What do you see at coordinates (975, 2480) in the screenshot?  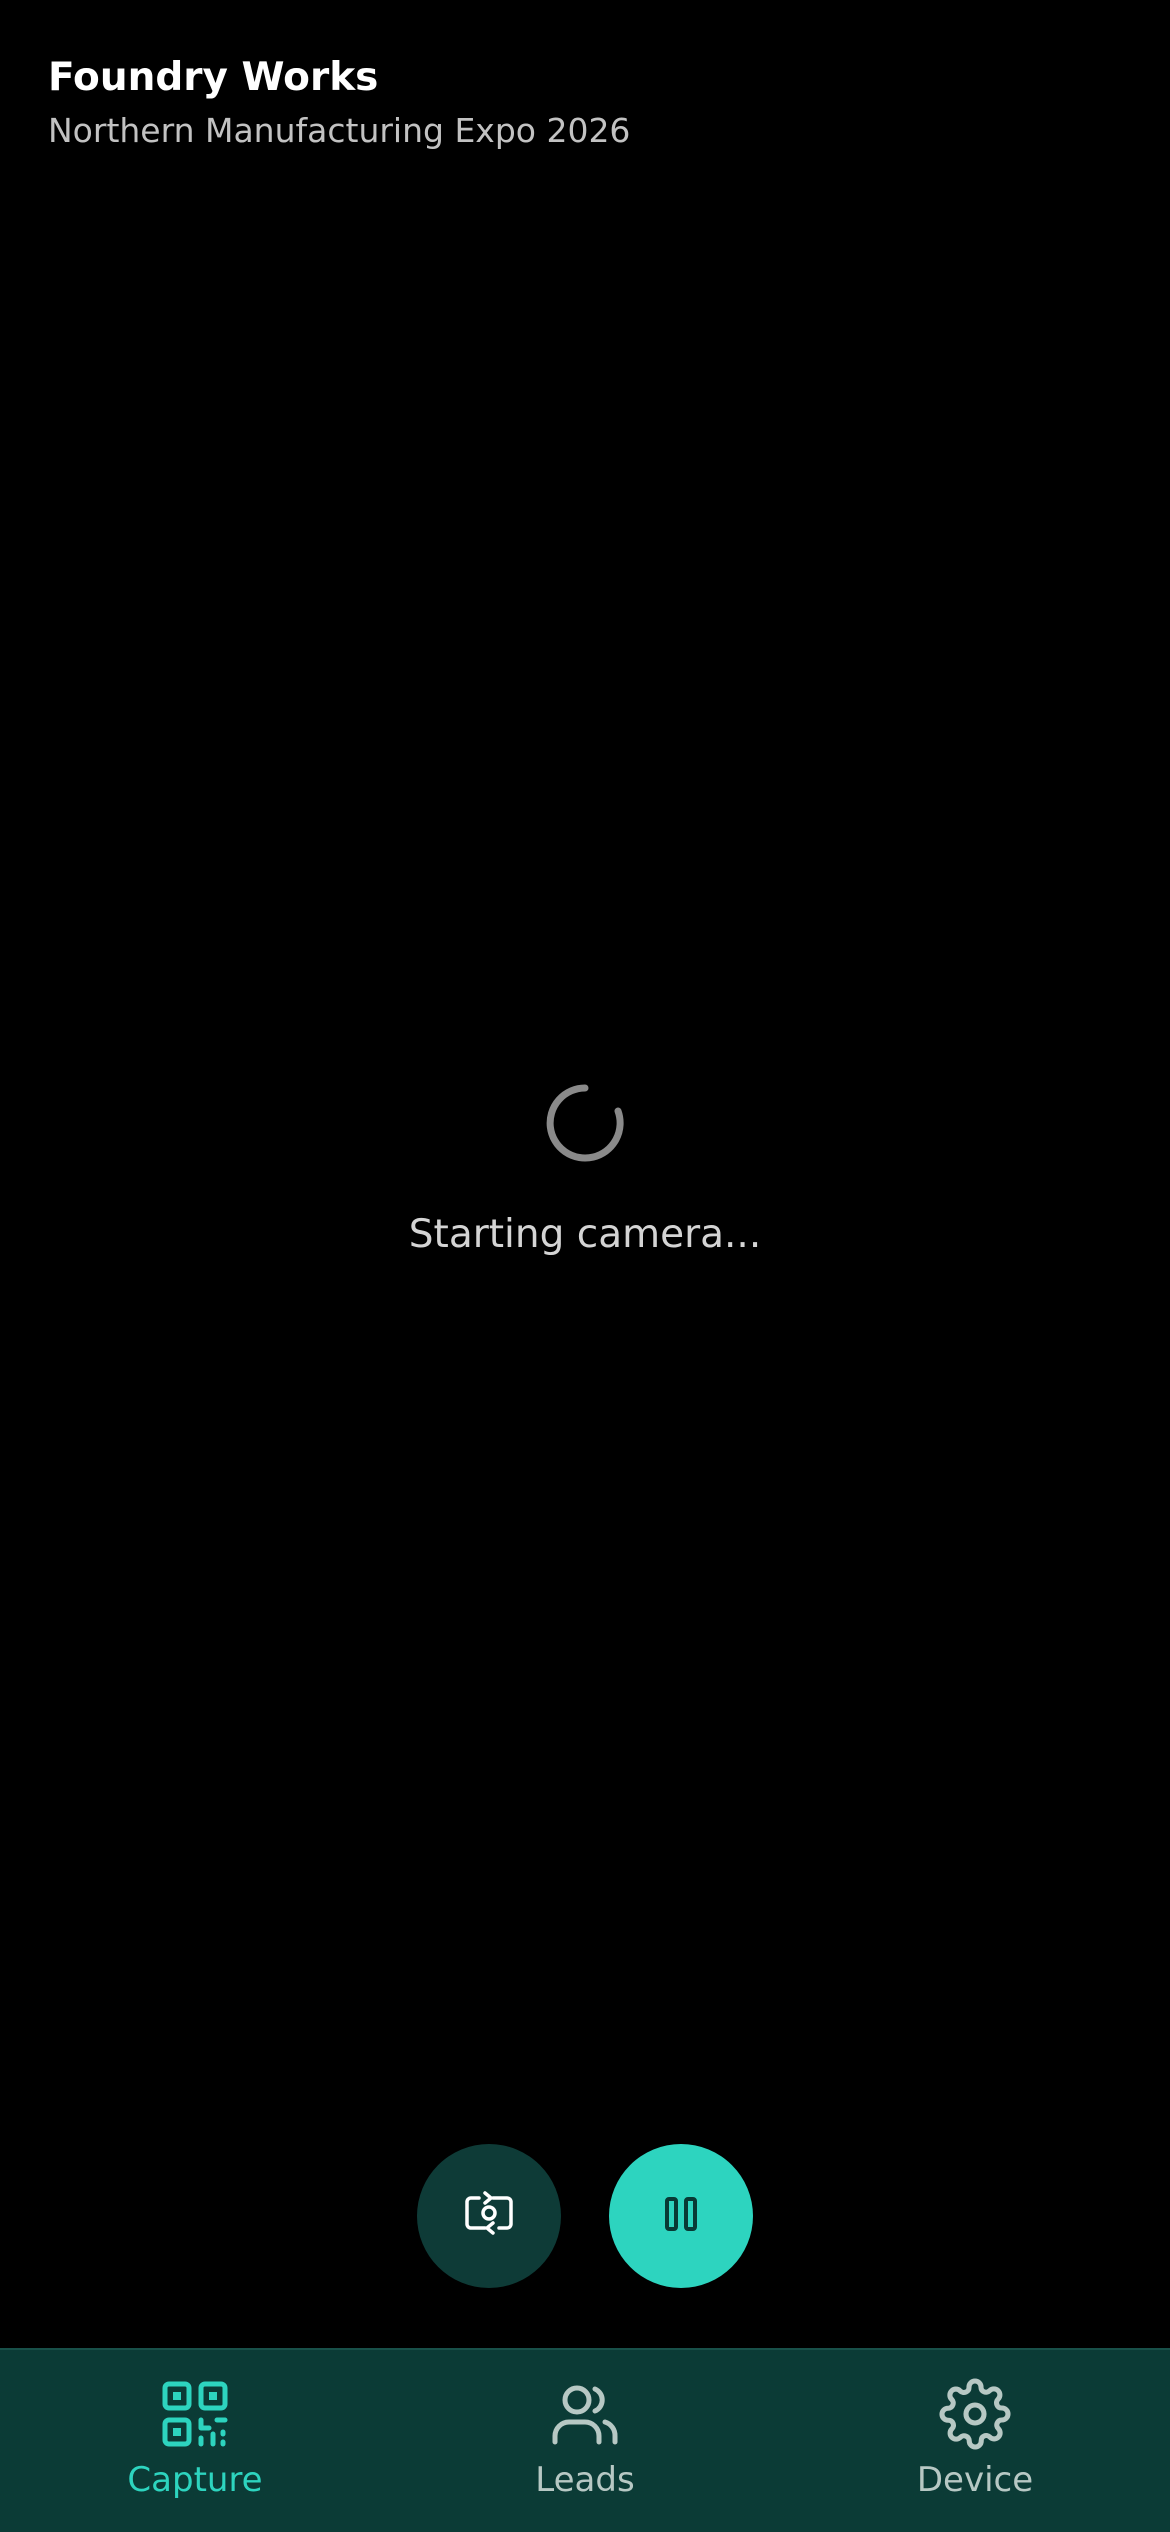 I see `tab-device-label: Device` at bounding box center [975, 2480].